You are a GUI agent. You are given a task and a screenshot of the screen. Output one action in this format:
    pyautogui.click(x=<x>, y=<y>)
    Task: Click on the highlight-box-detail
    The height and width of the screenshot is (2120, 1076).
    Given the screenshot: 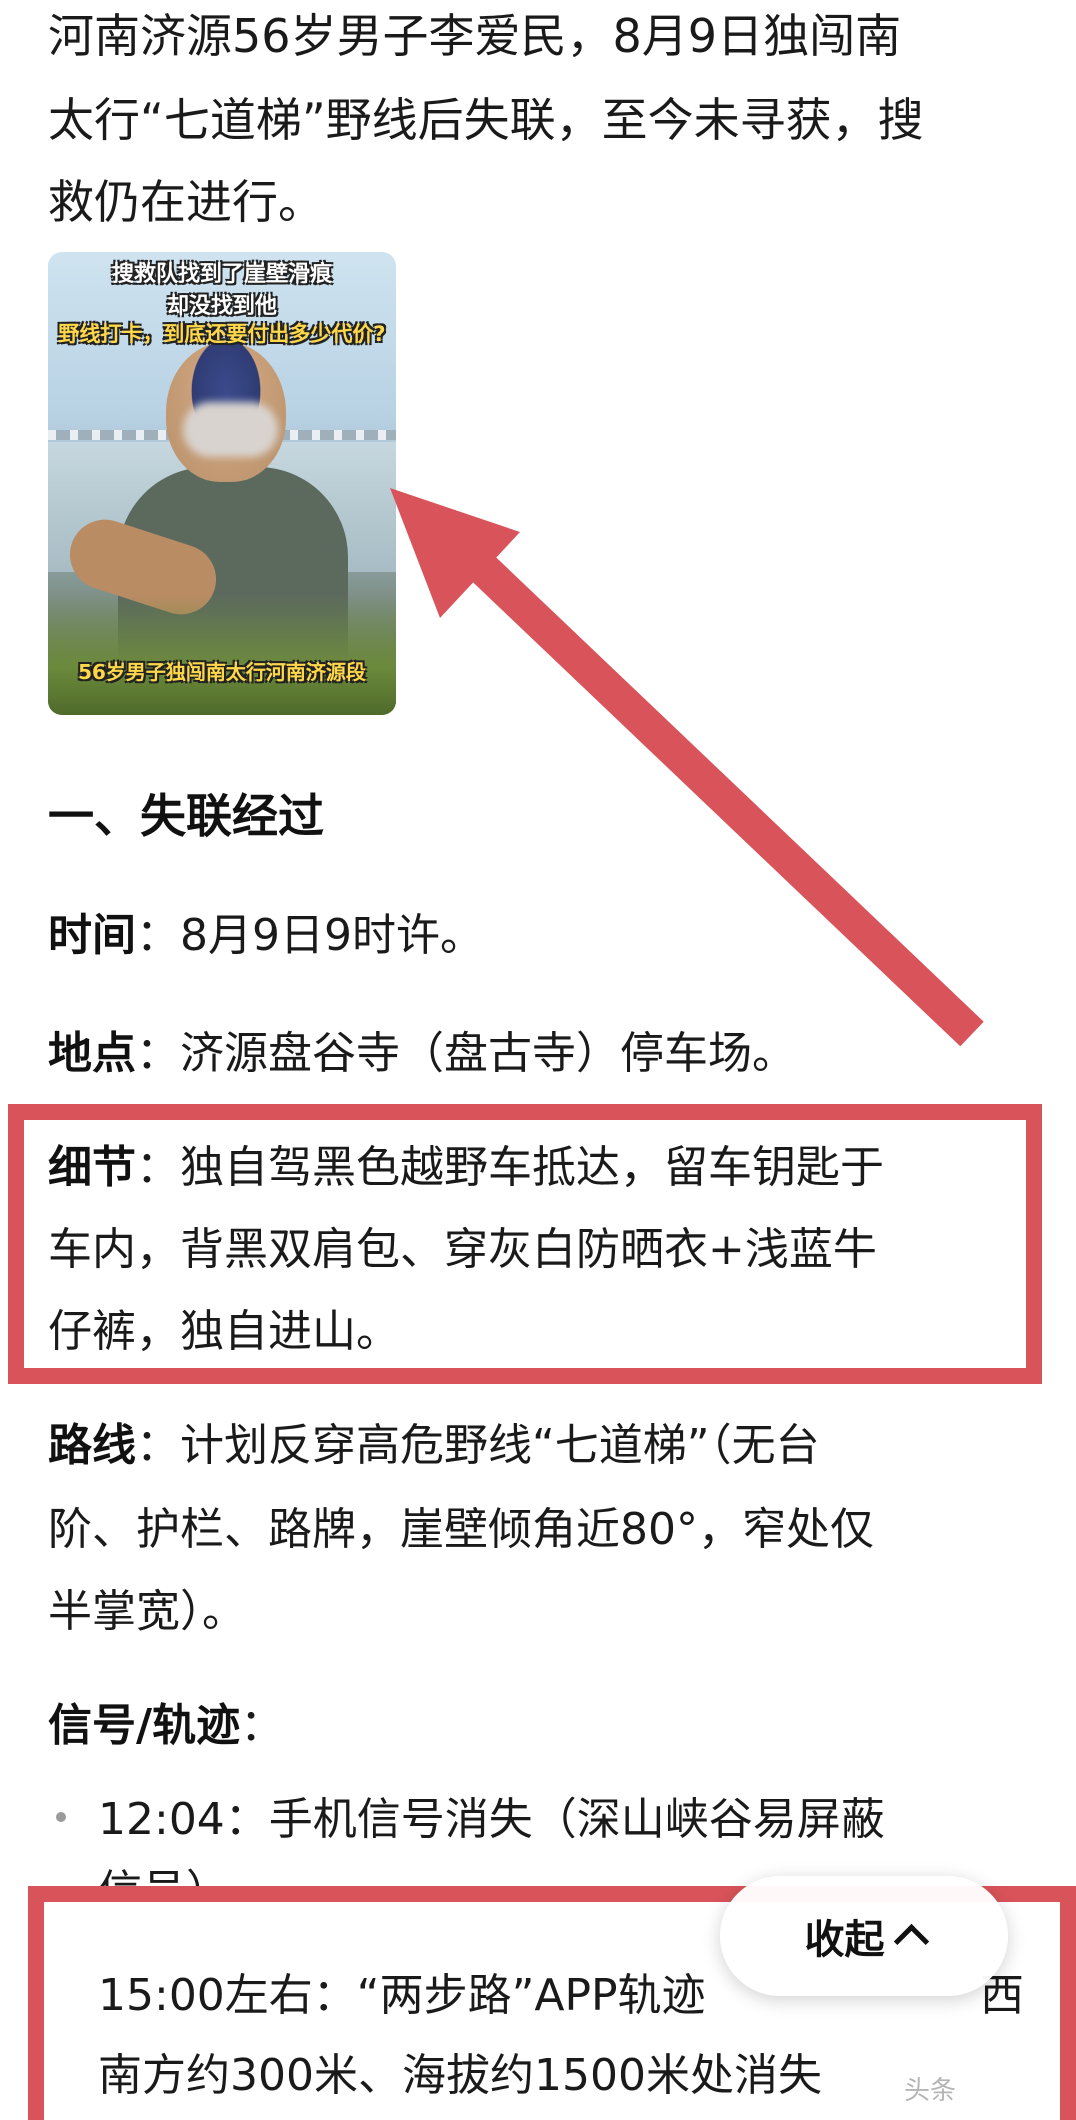 What is the action you would take?
    pyautogui.click(x=525, y=1244)
    